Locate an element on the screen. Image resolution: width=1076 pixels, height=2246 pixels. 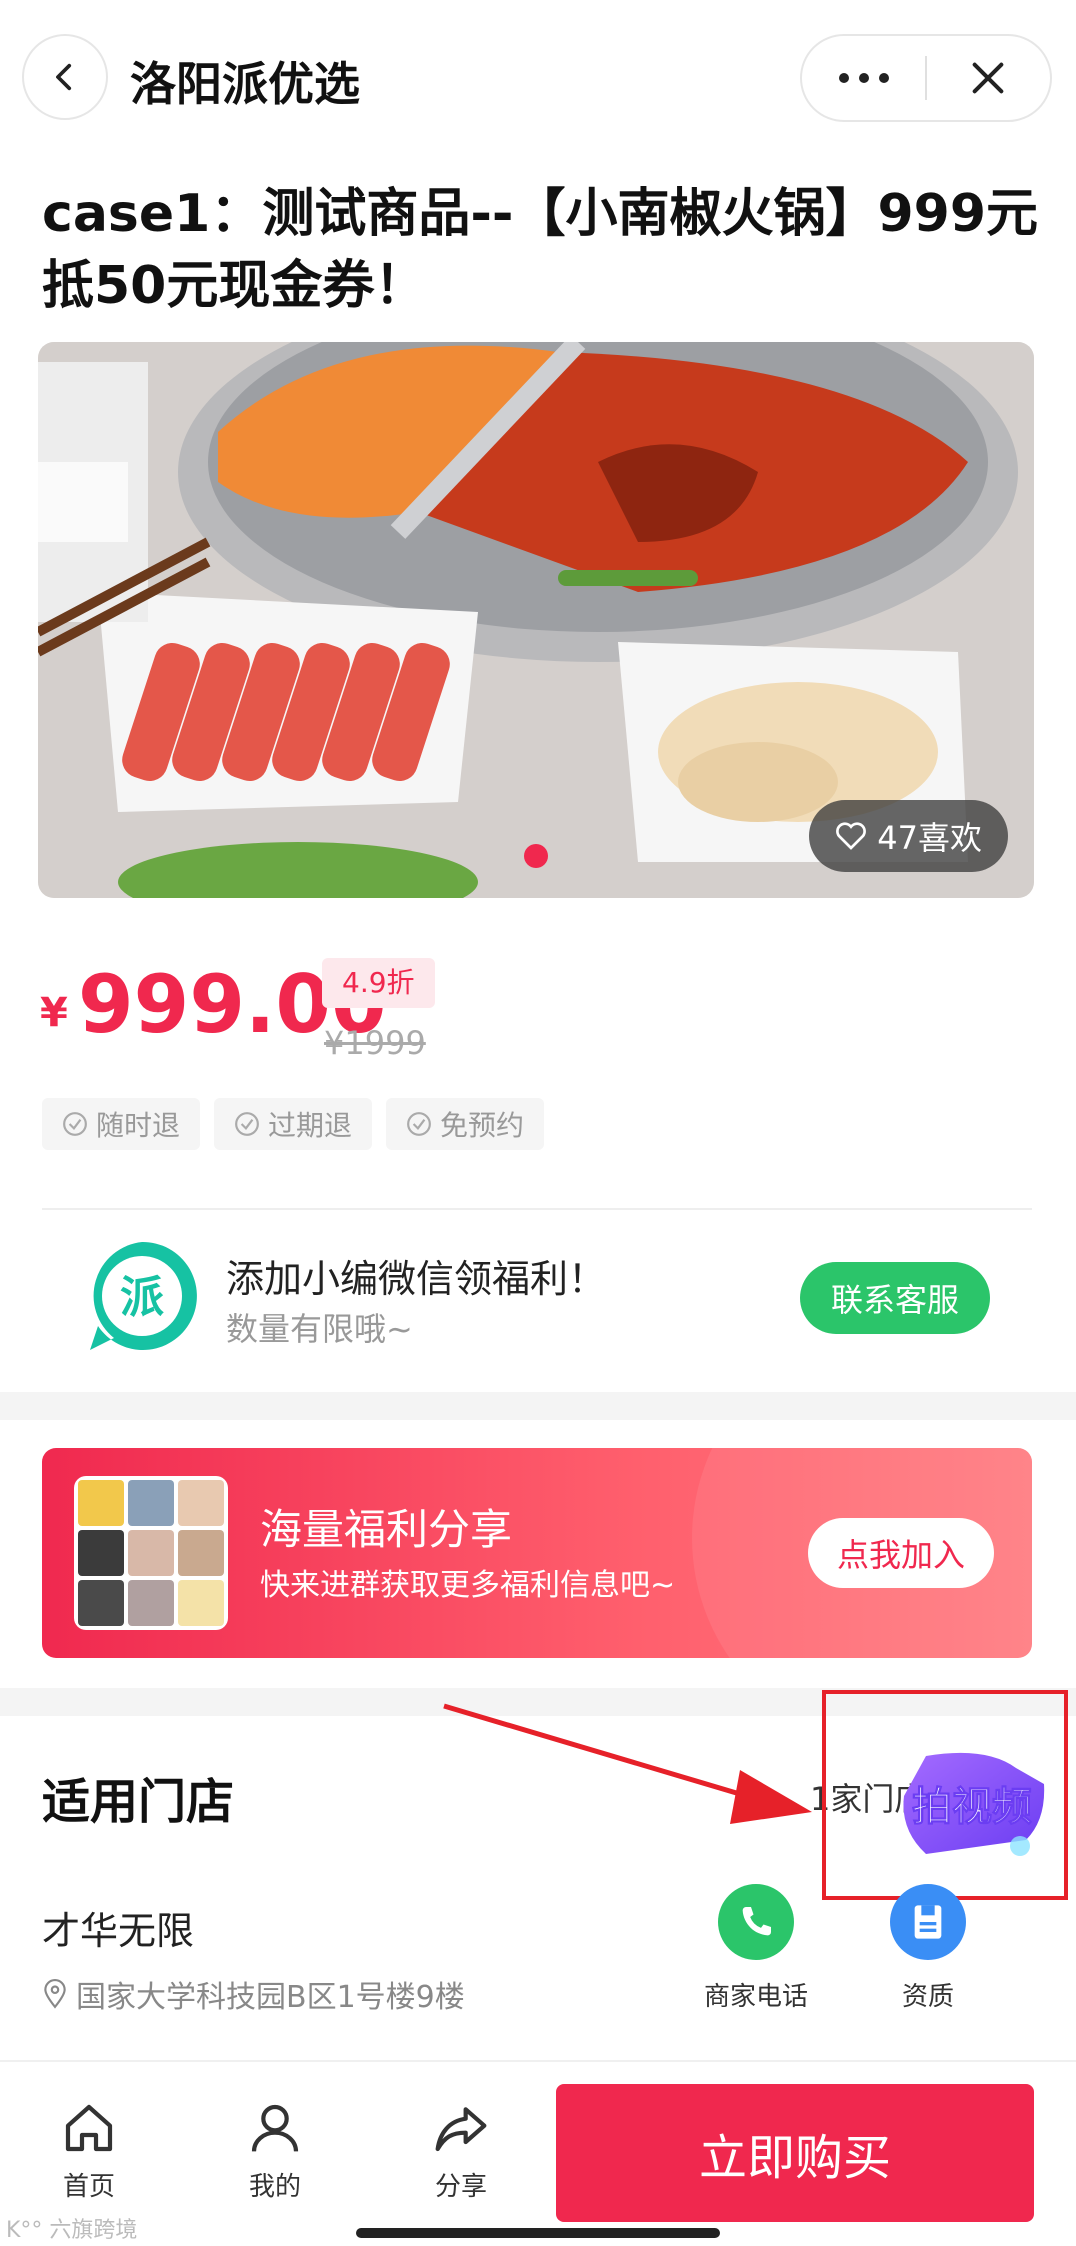
product-title: case1：测试商品--【小南椒火锅】999元抵50元现金券！ is located at coordinates (540, 250).